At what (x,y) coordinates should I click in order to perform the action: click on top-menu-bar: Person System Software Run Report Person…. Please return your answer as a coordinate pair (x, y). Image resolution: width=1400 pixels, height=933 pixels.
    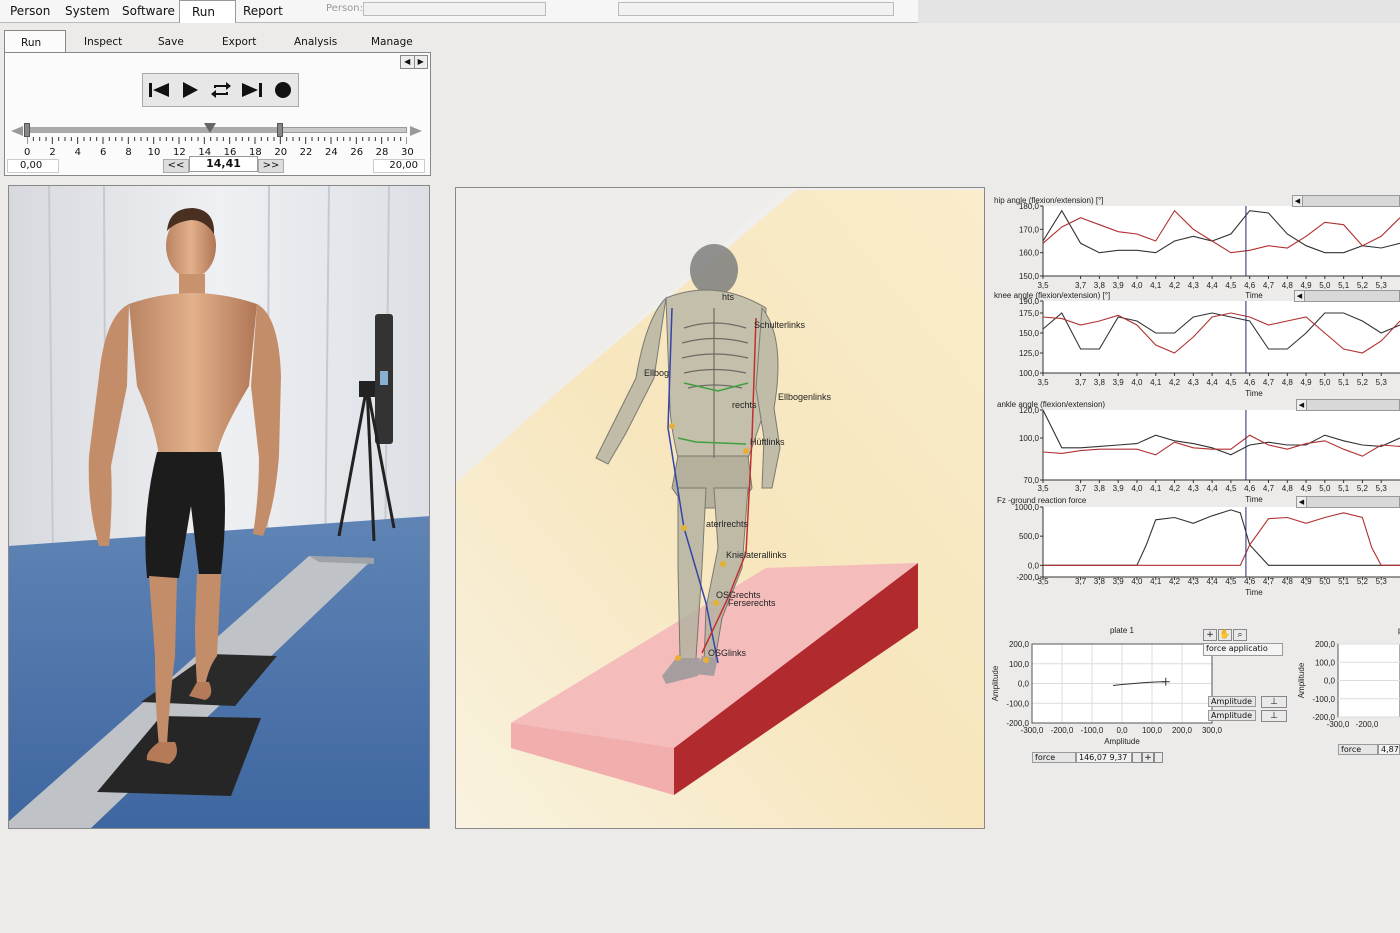
    Looking at the image, I should click on (459, 11).